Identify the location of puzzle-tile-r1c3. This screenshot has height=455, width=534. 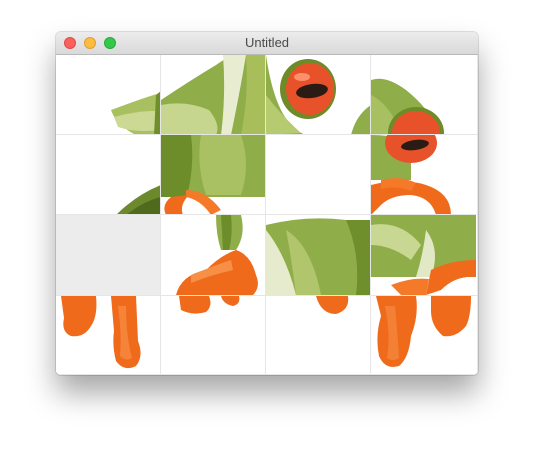
(318, 95).